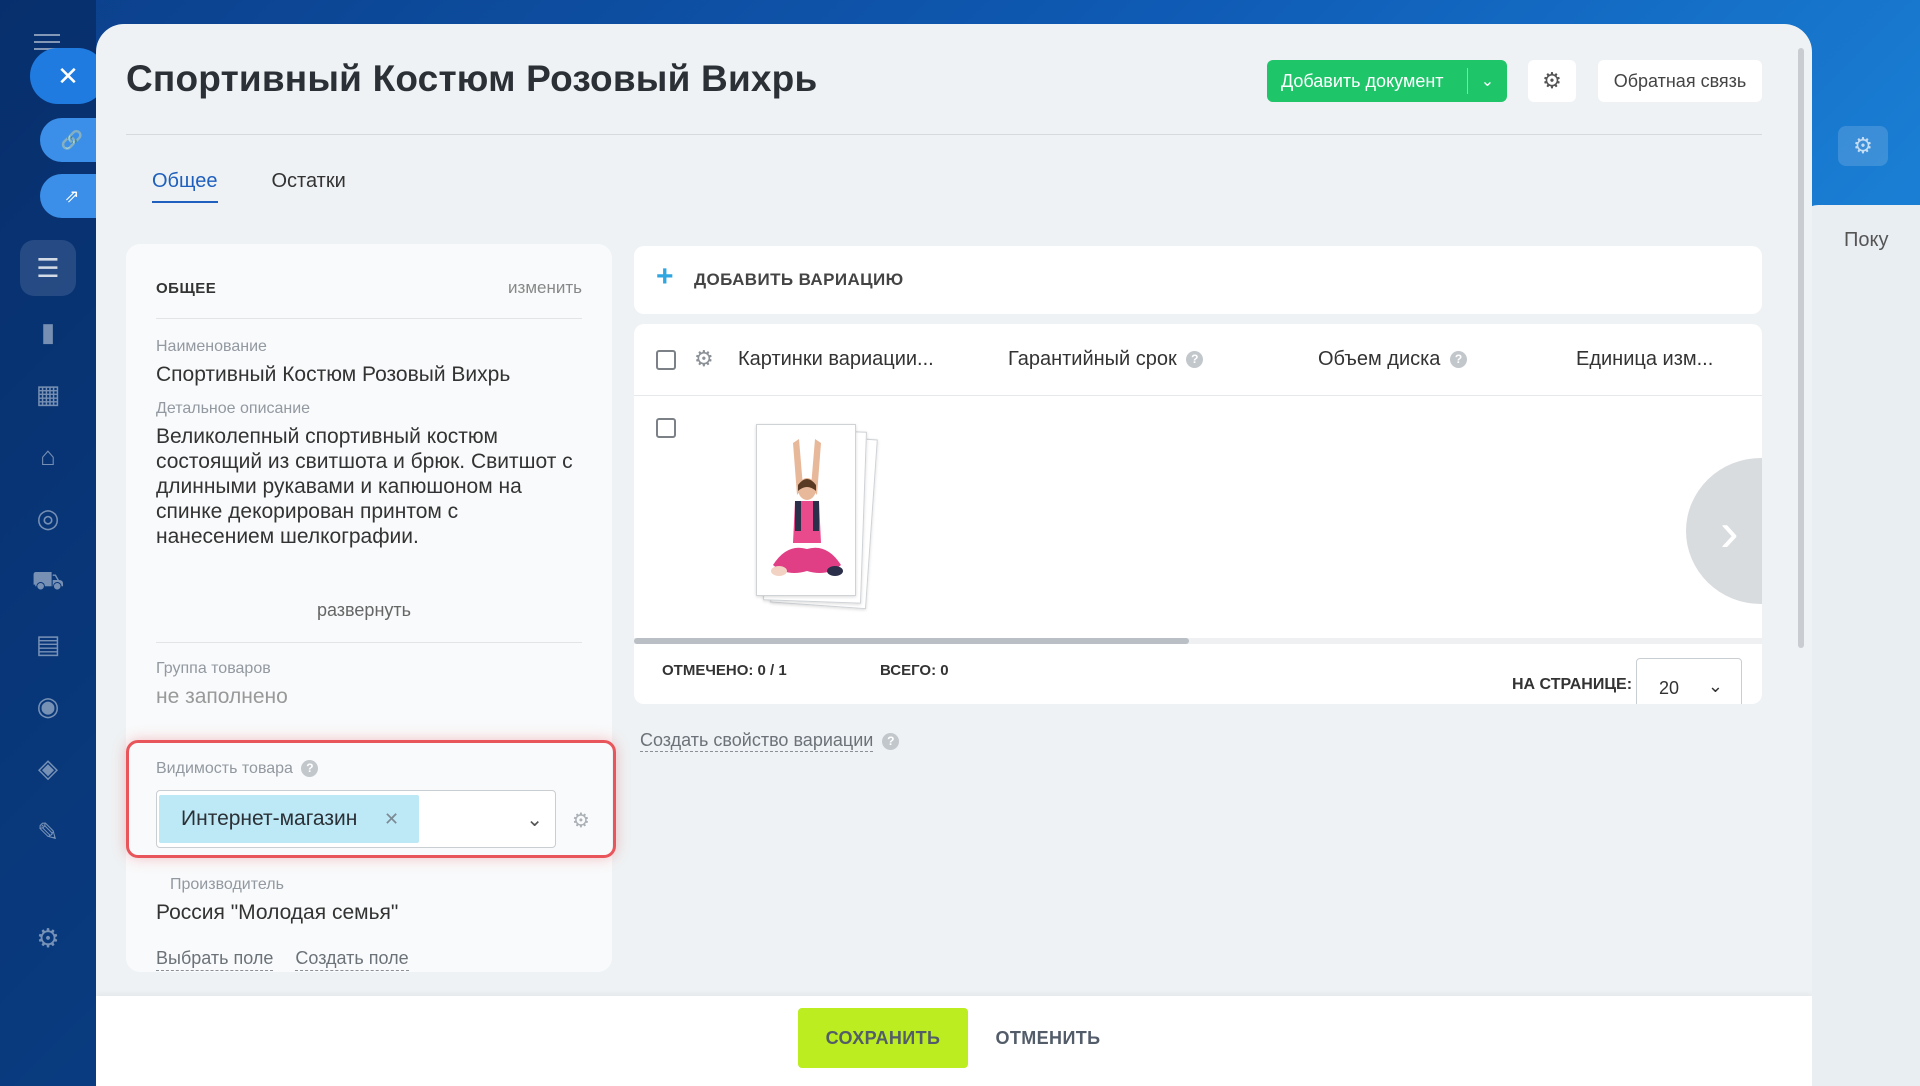 The height and width of the screenshot is (1086, 1920). Describe the element at coordinates (269, 818) in the screenshot. I see `visibility-tag-label: Интернет-магазин` at that location.